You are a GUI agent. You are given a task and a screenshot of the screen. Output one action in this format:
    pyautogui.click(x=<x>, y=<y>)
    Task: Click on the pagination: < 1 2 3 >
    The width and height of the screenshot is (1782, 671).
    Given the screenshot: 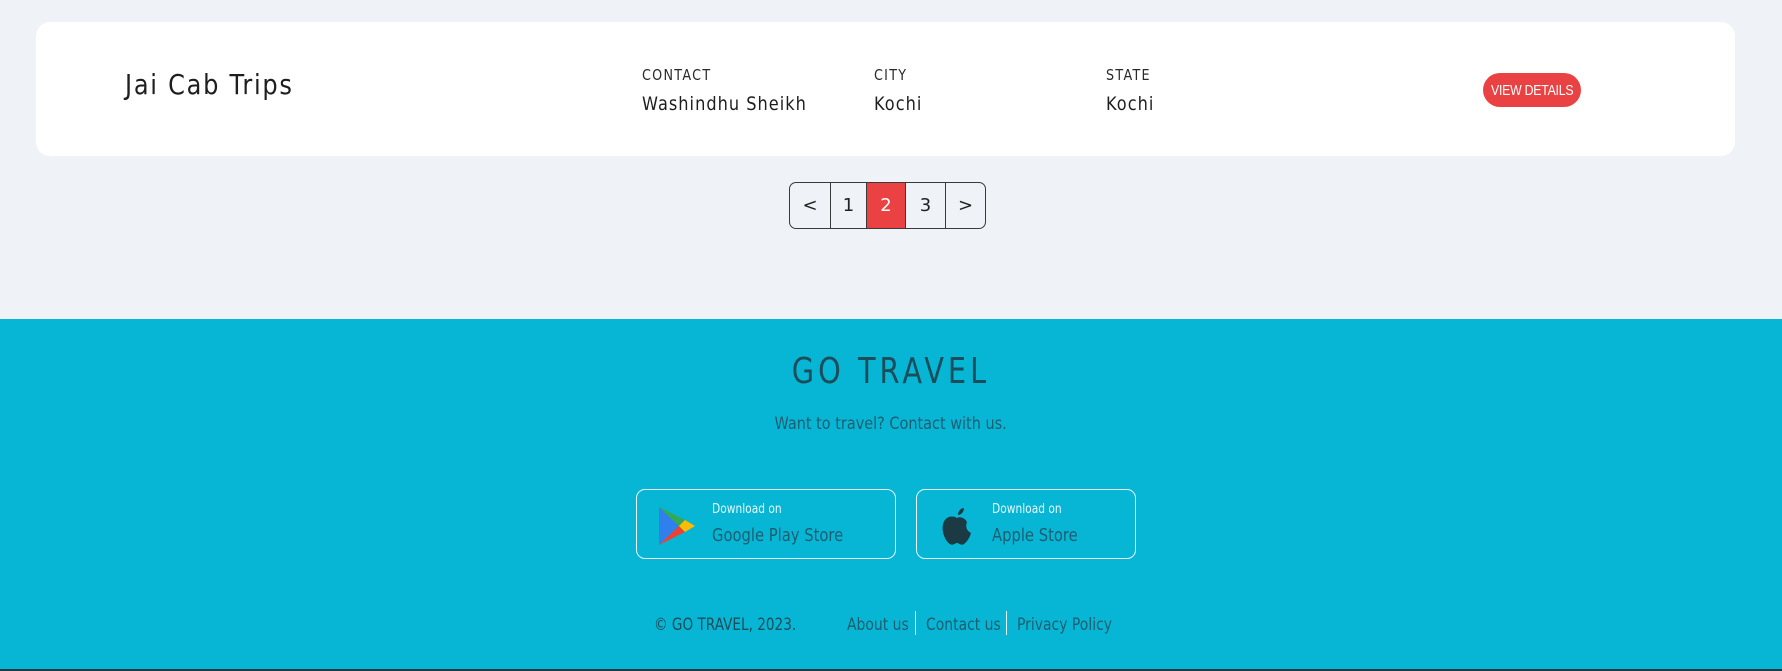 What is the action you would take?
    pyautogui.click(x=887, y=205)
    